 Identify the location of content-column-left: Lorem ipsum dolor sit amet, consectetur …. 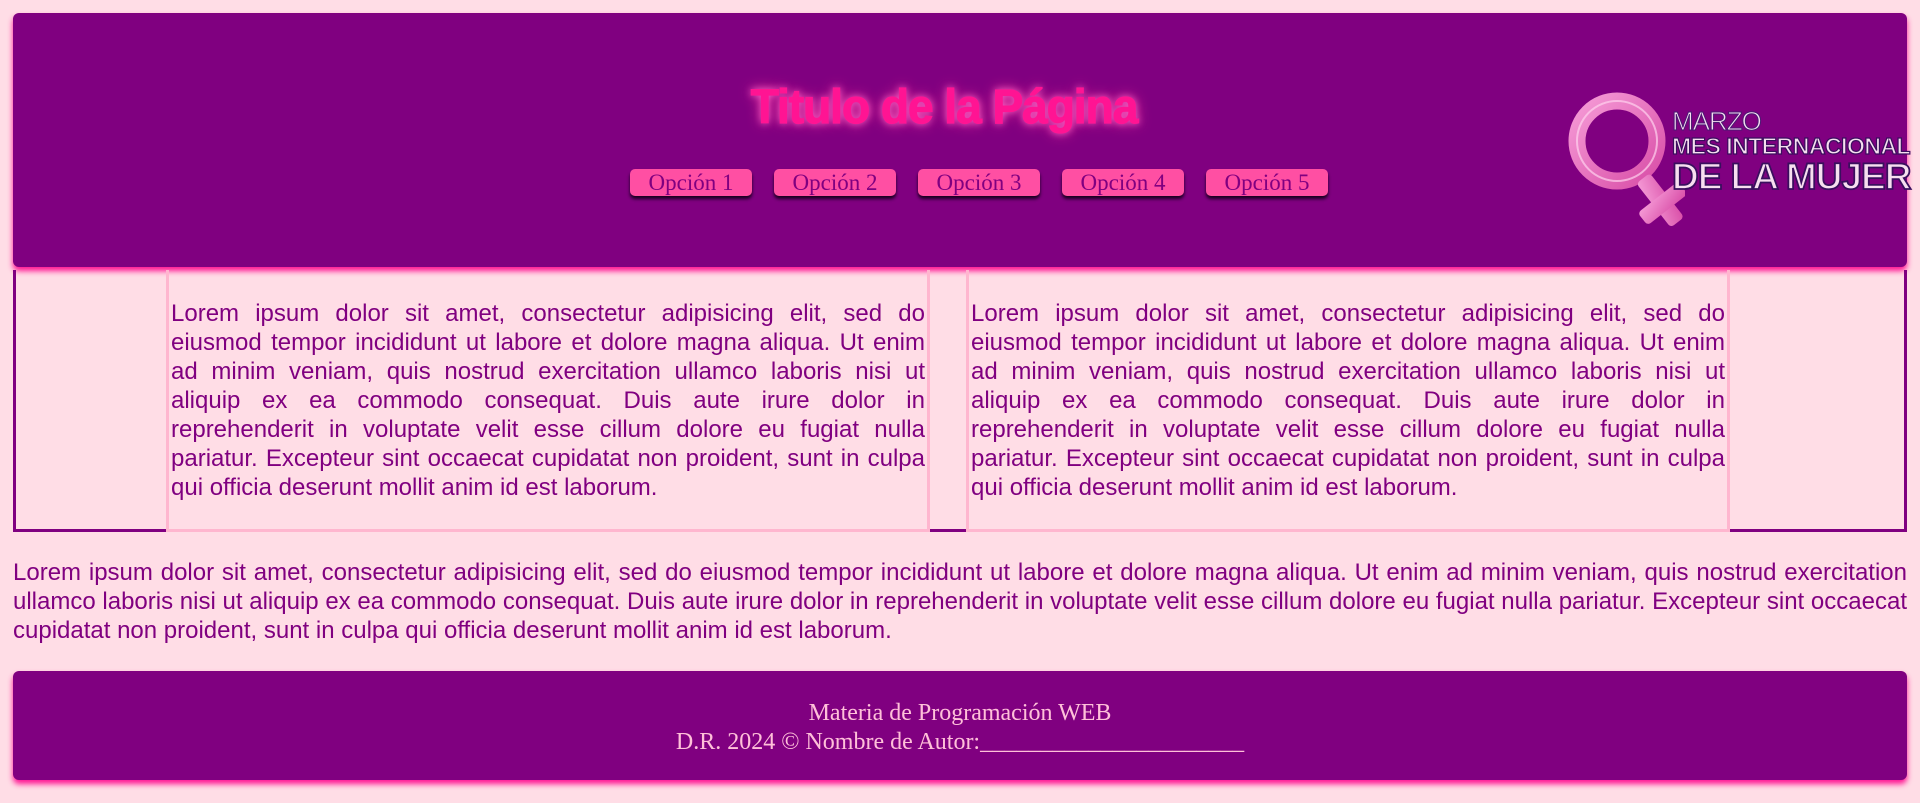
(548, 401).